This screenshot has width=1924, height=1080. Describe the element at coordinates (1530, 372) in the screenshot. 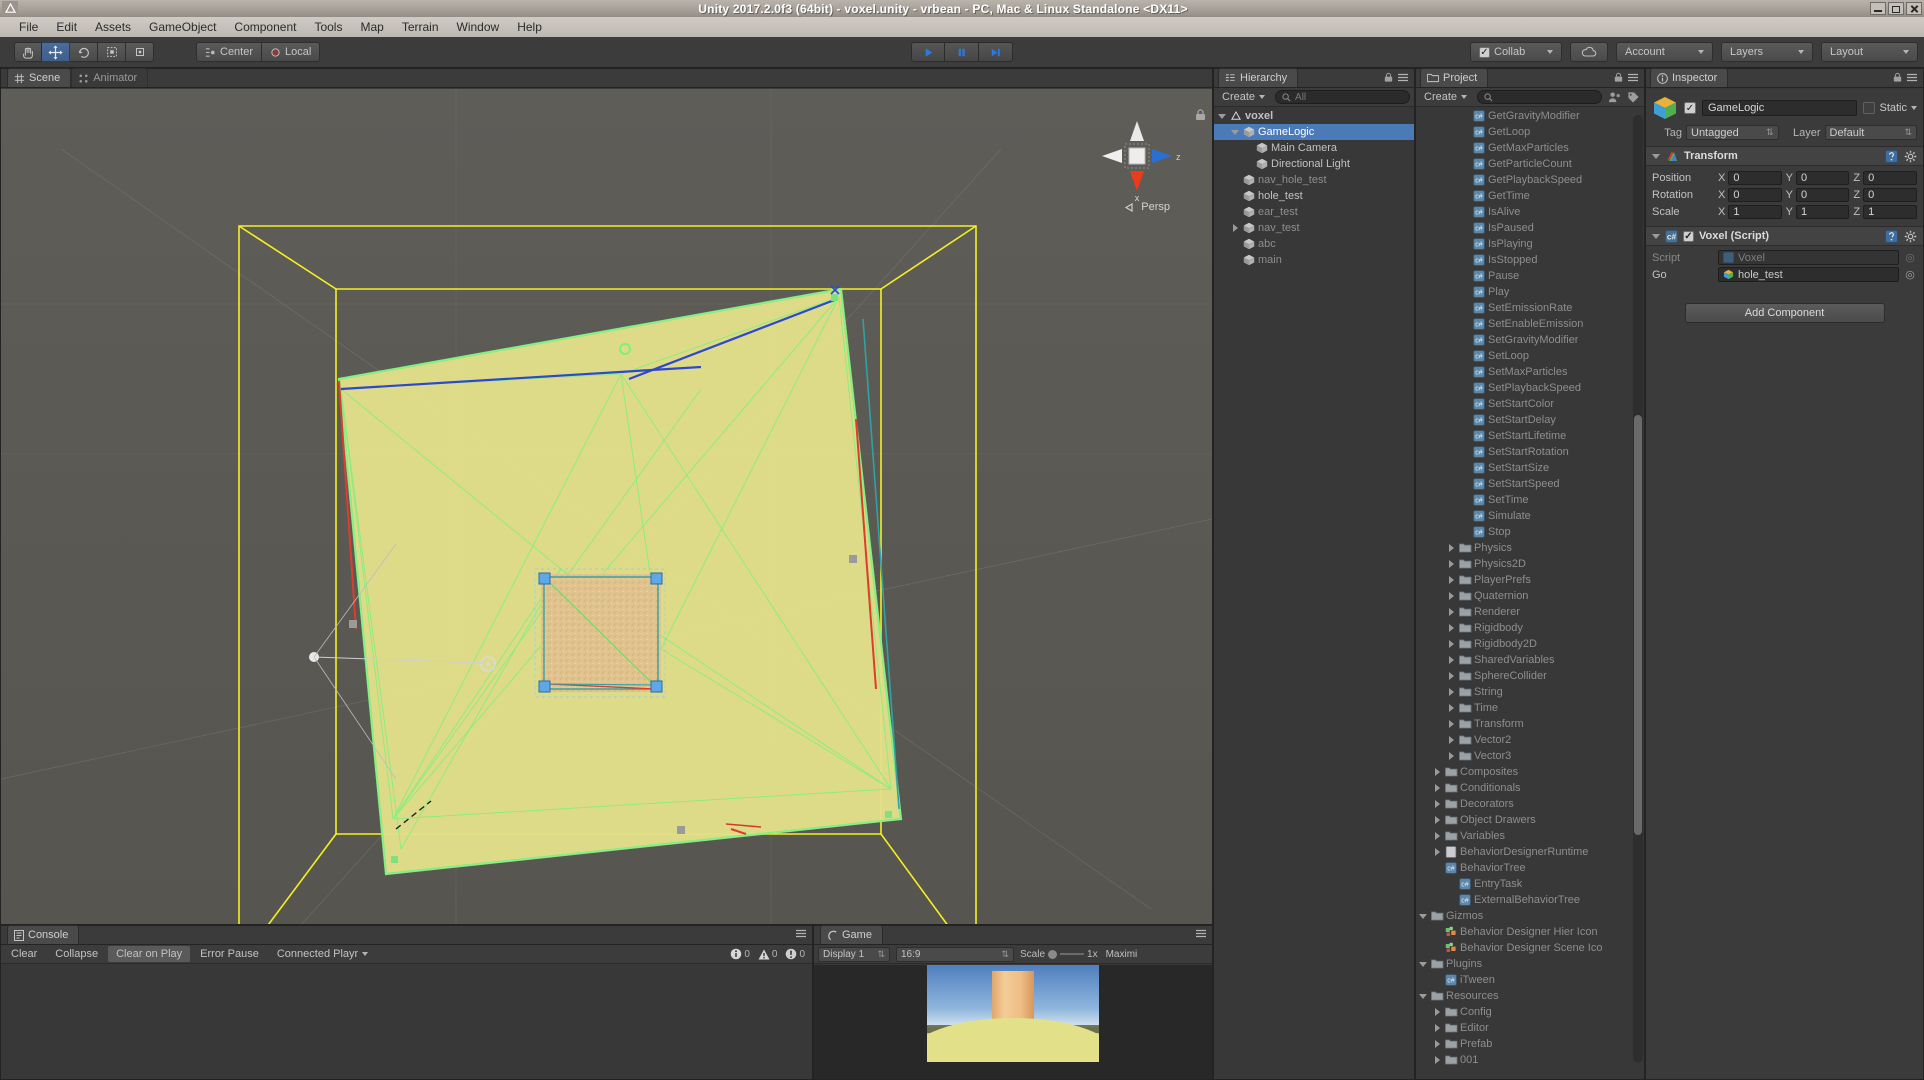

I see `project-item-setmaxparticles: c# SetMaxParticles` at that location.